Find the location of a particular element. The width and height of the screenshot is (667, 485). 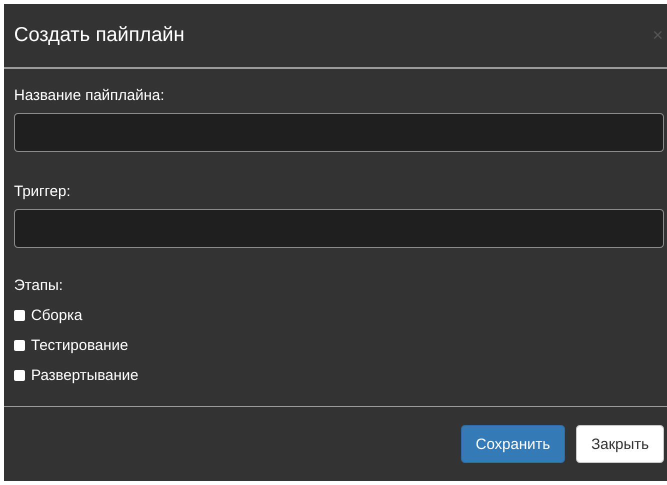

dialog-title: Создать пайплайн is located at coordinates (99, 35).